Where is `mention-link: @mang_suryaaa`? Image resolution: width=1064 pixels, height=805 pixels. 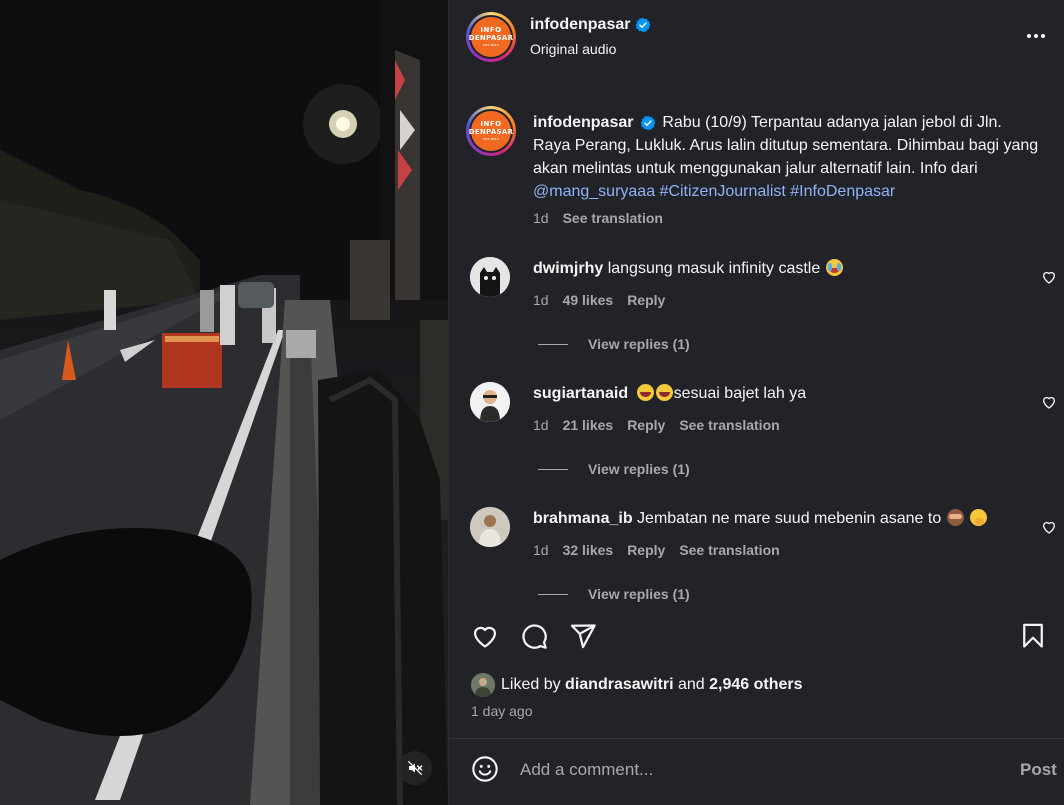 mention-link: @mang_suryaaa is located at coordinates (594, 191).